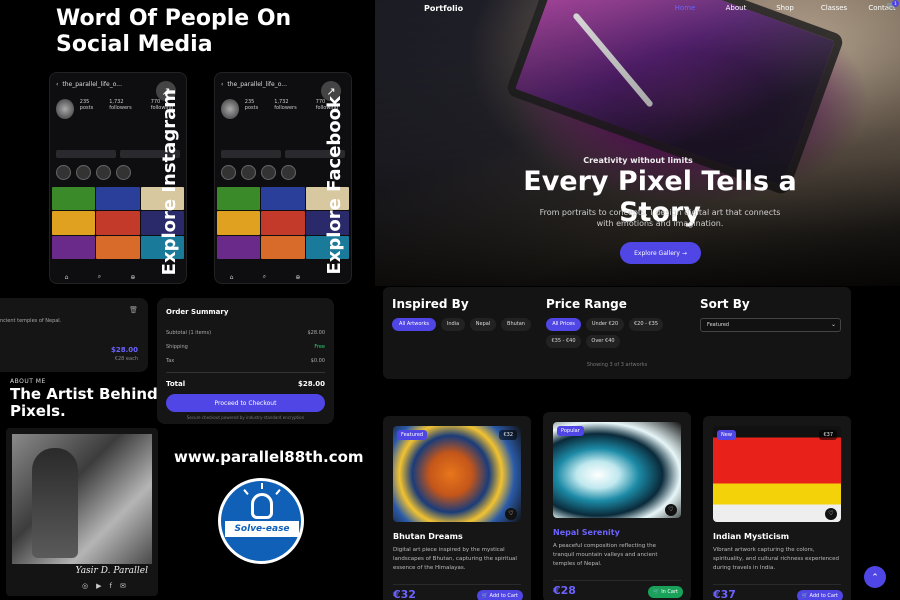 The image size is (900, 600). Describe the element at coordinates (104, 586) in the screenshot. I see `social-icons: ◎ ▶ f ✉` at that location.